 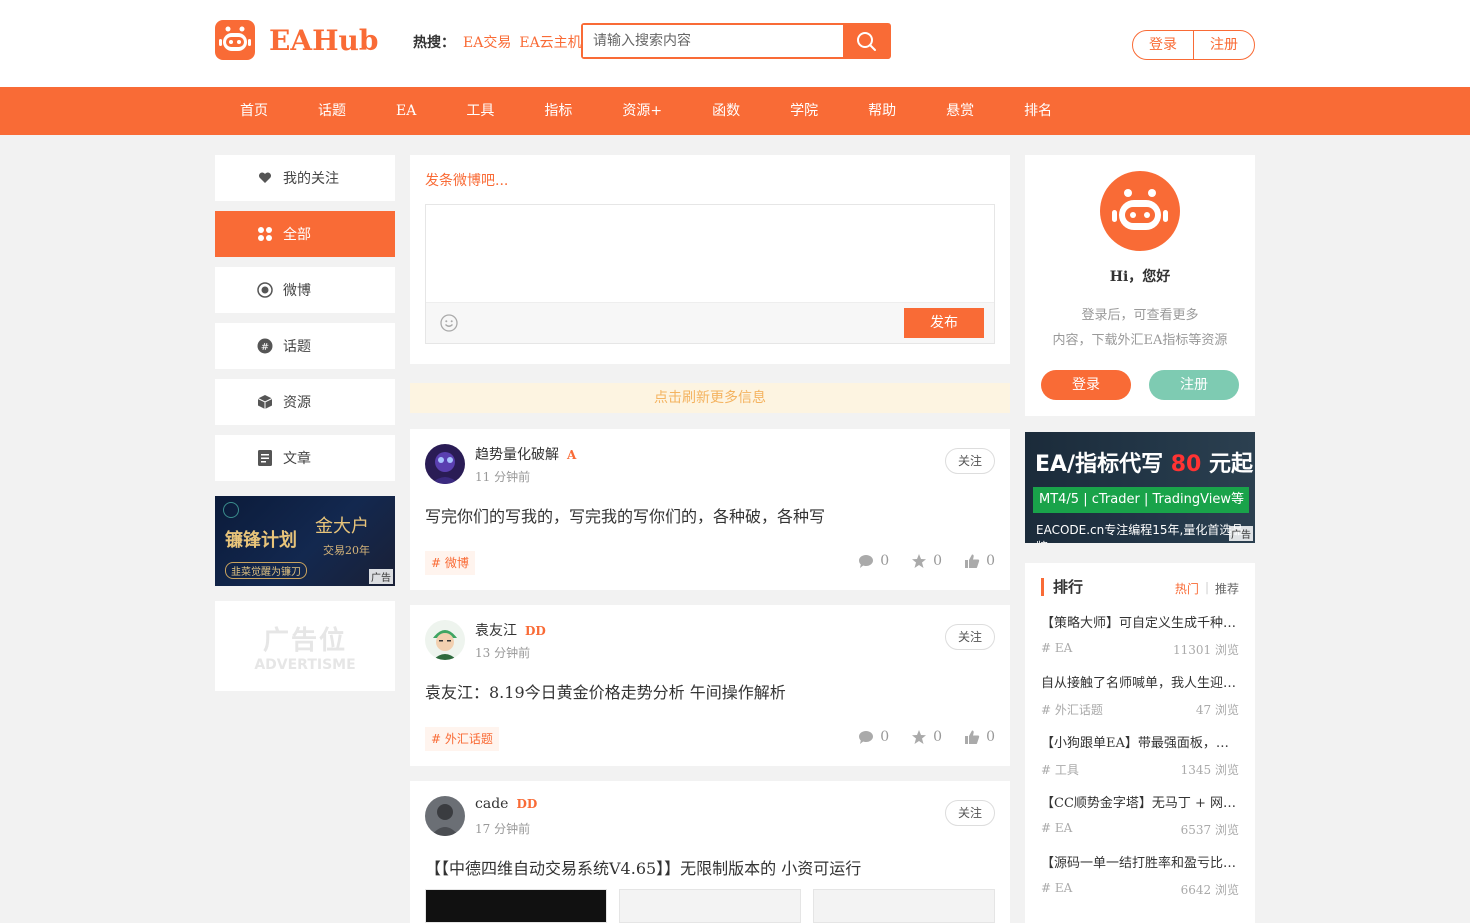 I want to click on username: cade DD, so click(x=506, y=804).